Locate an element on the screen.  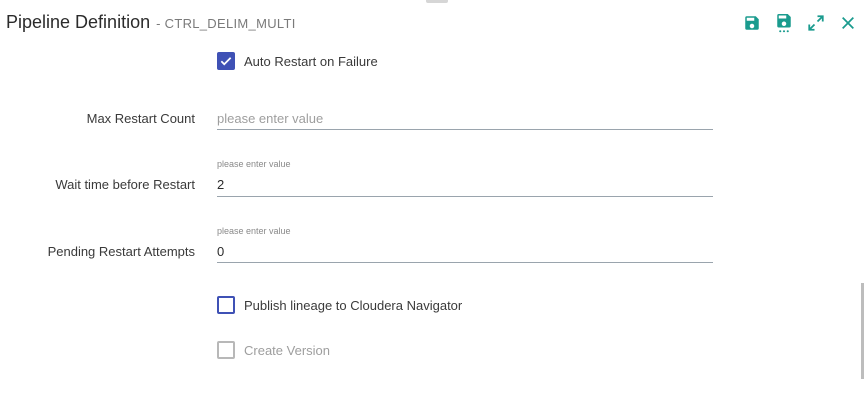
pending-restart-field: please enter value is located at coordinates (465, 245).